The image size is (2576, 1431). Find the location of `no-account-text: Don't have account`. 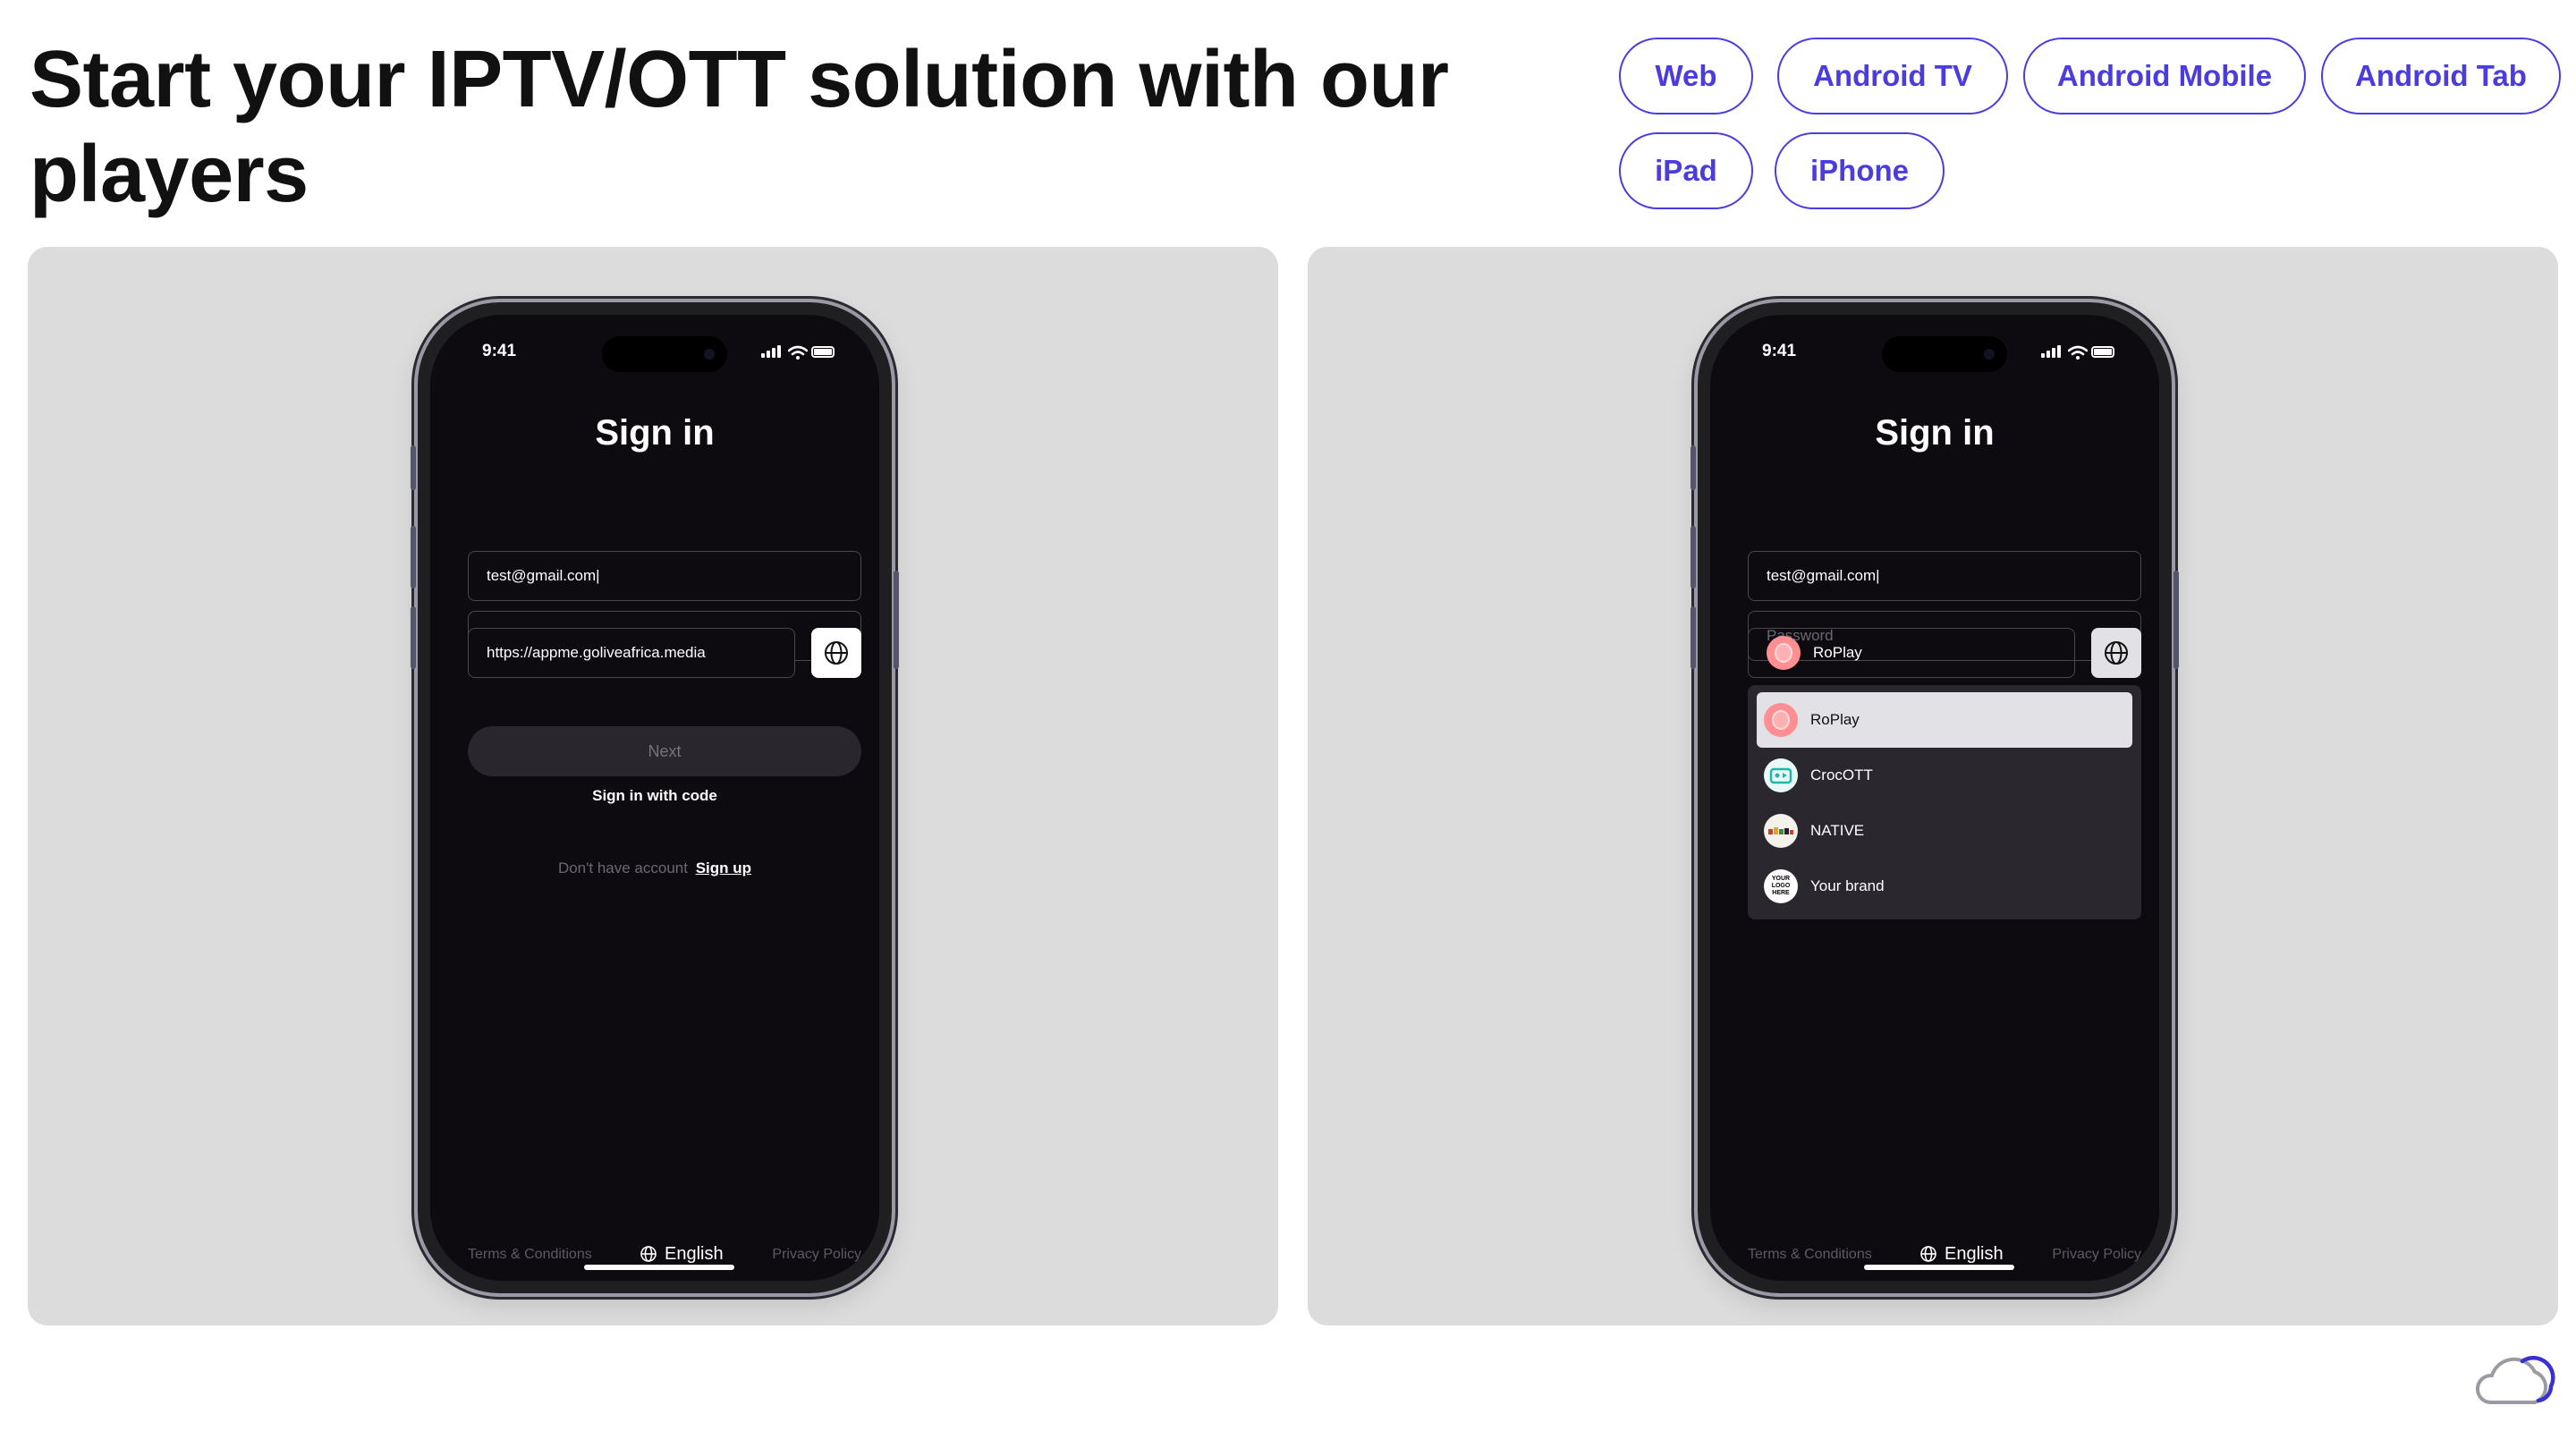

no-account-text: Don't have account is located at coordinates (622, 868).